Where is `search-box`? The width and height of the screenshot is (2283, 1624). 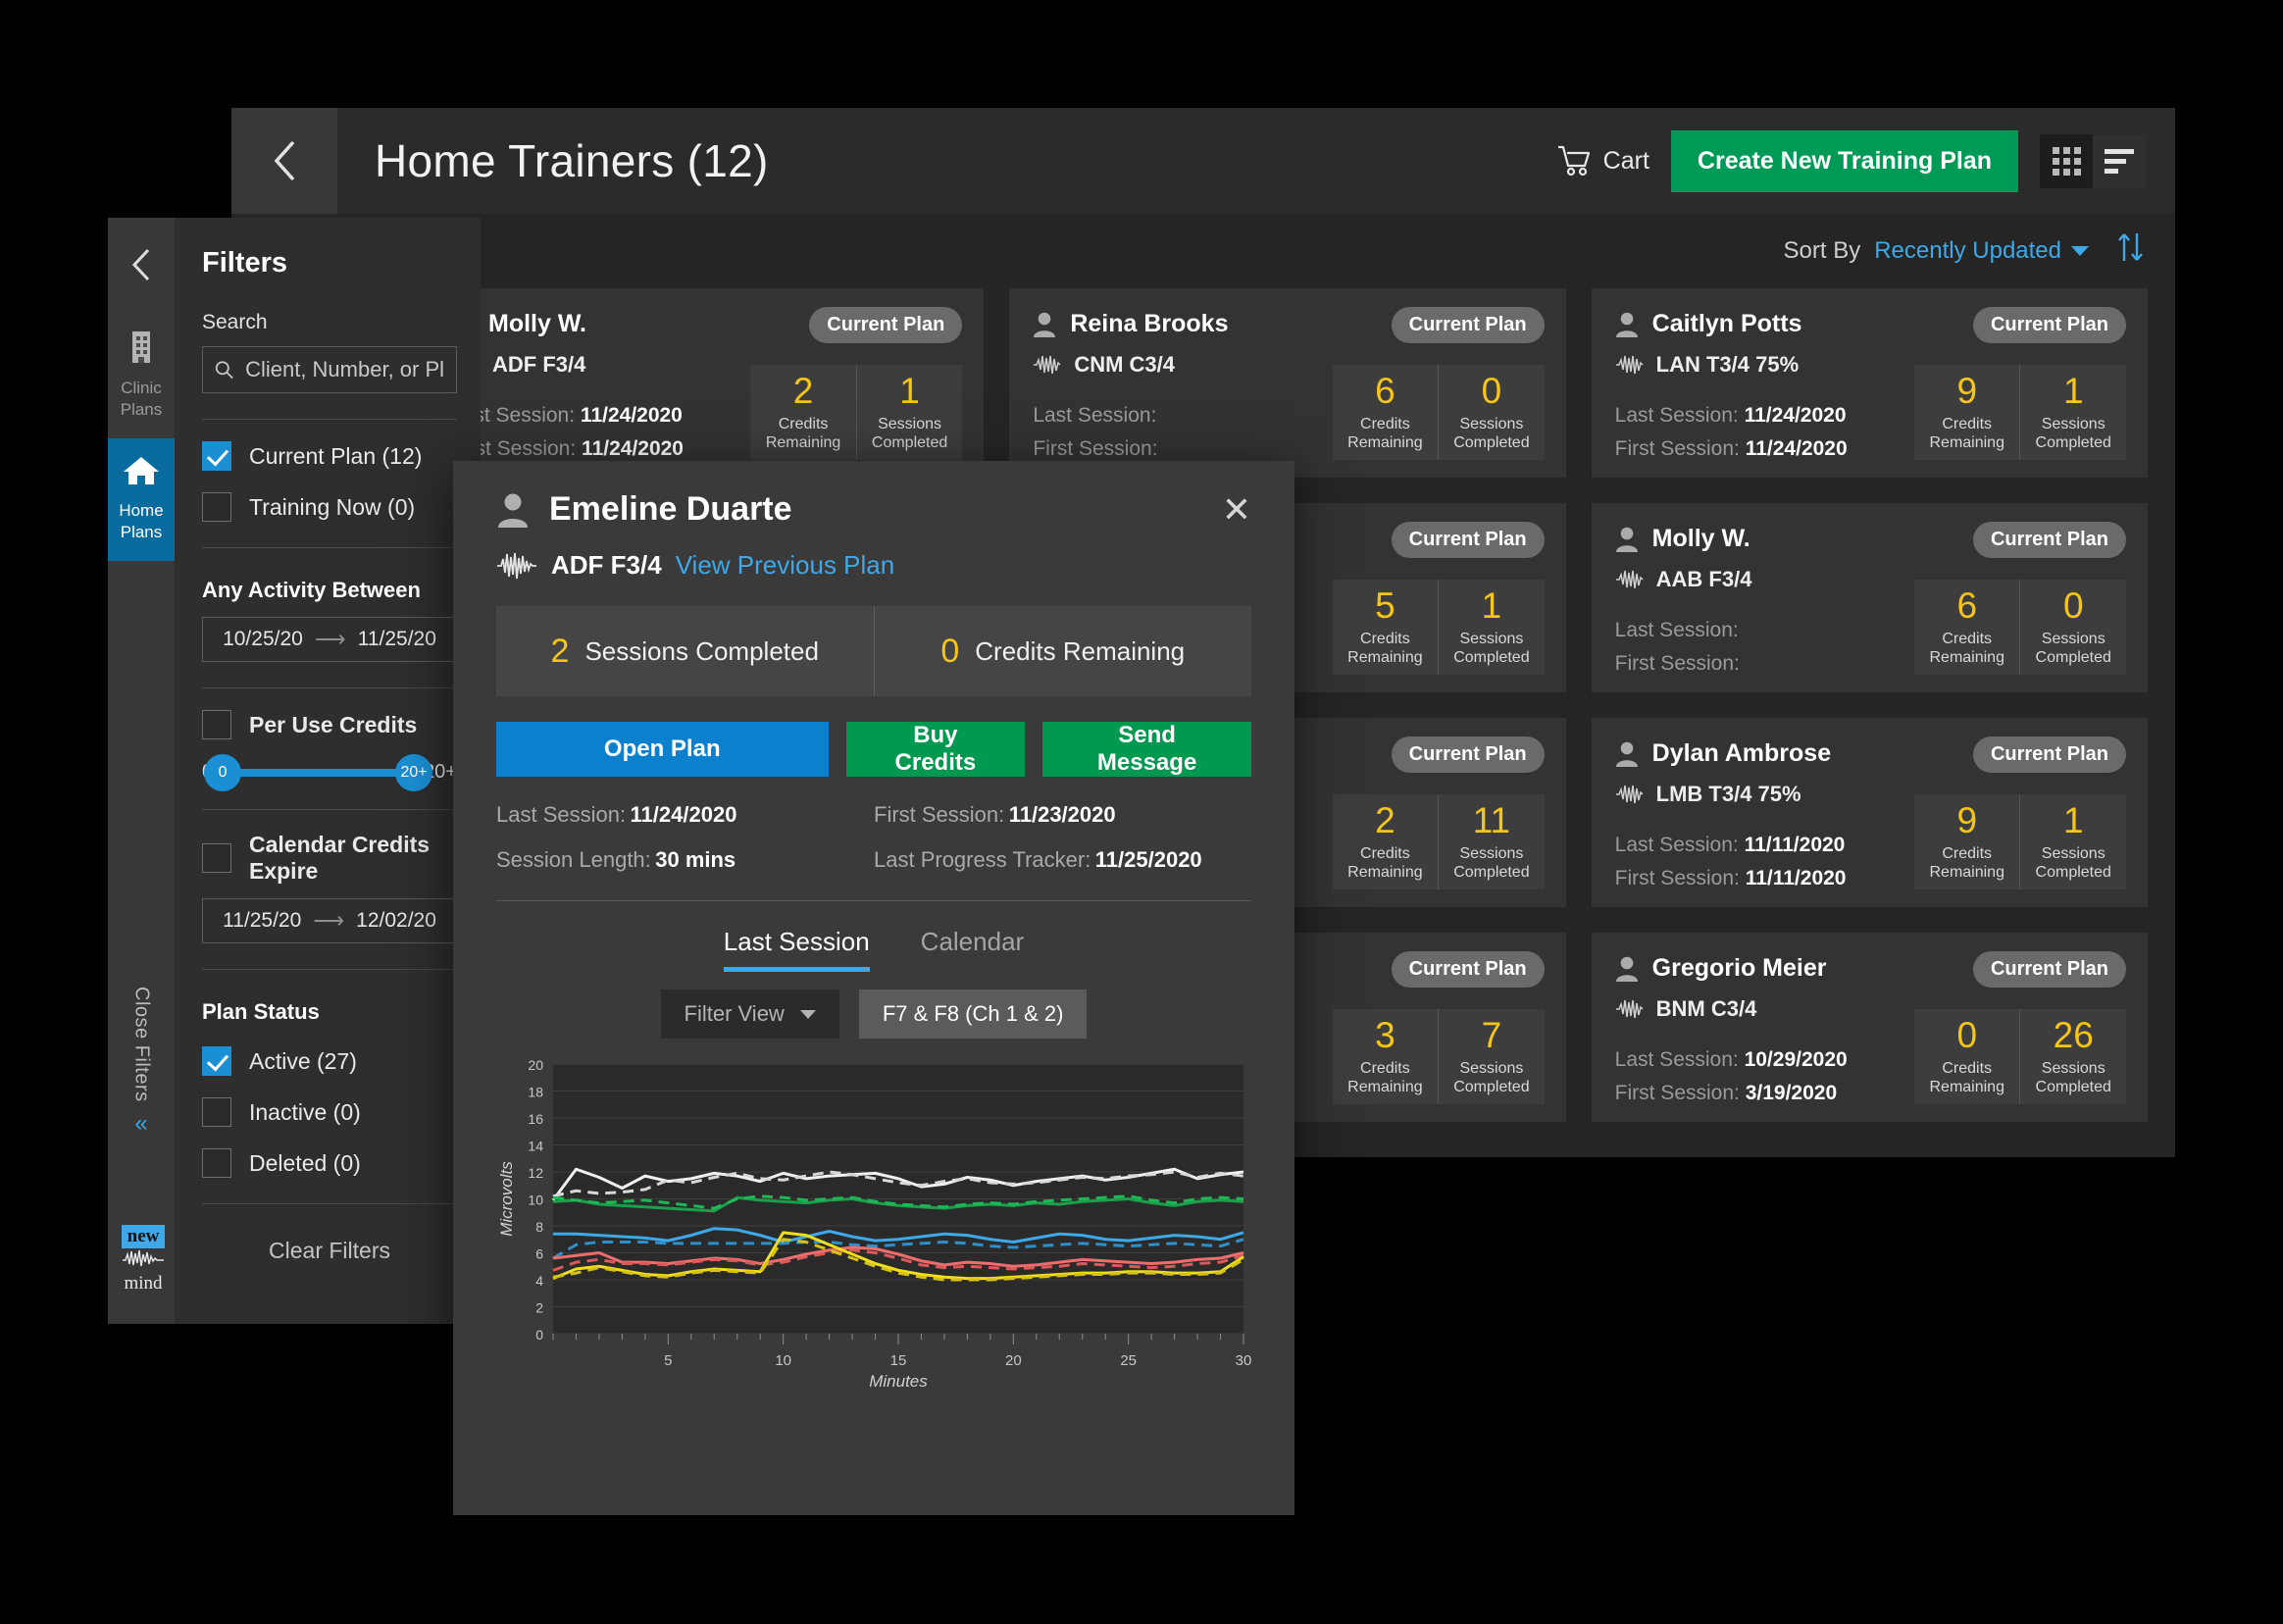
search-box is located at coordinates (329, 369).